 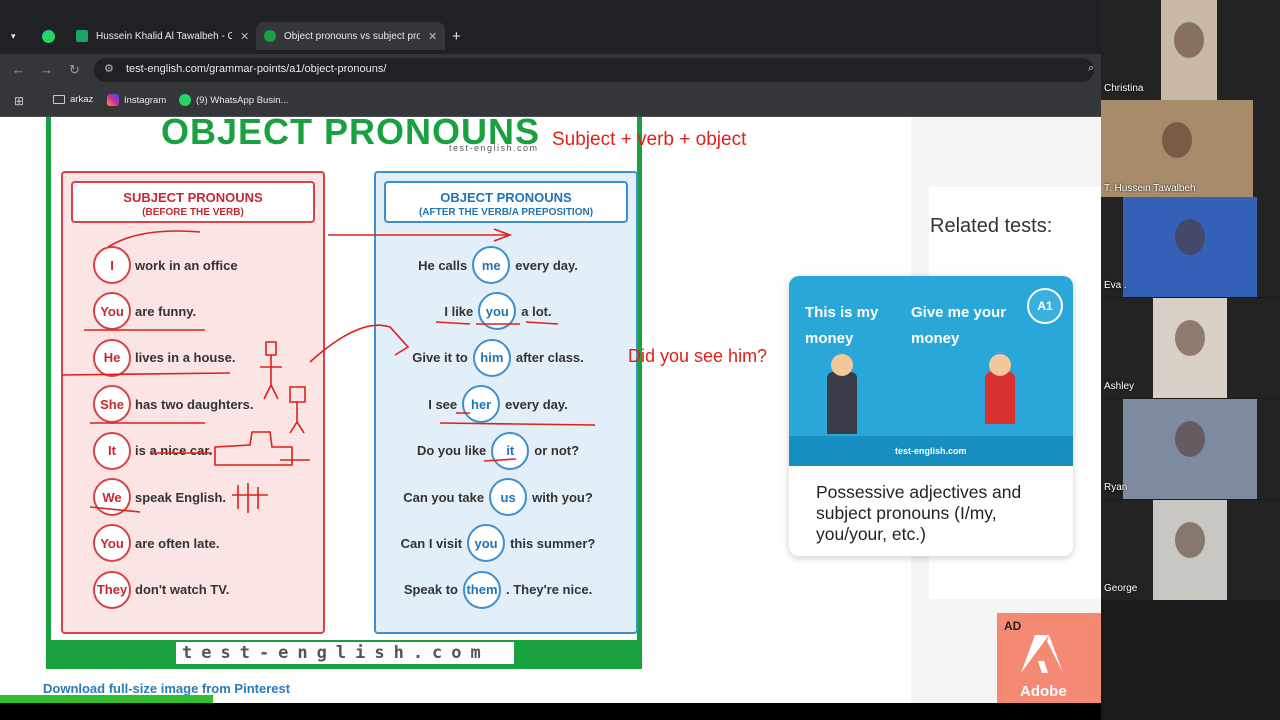 What do you see at coordinates (18, 69) in the screenshot?
I see `back-icon: ←` at bounding box center [18, 69].